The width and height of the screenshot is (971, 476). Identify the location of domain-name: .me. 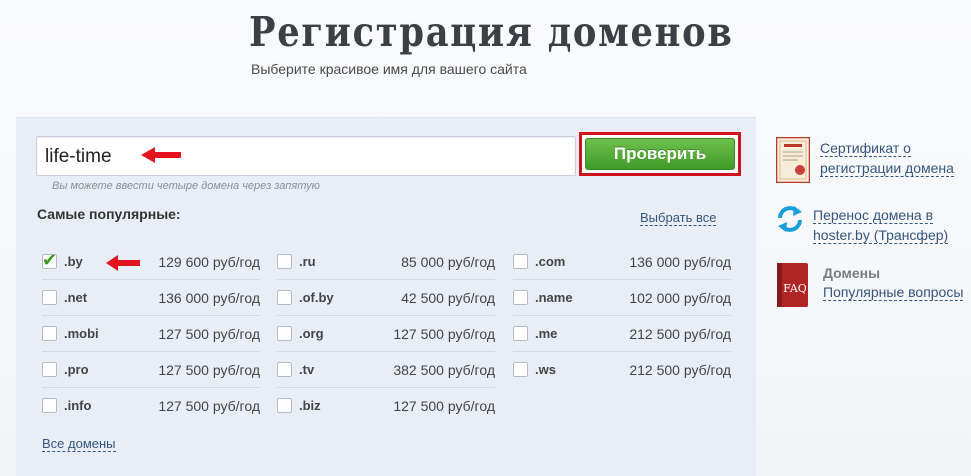
(546, 333).